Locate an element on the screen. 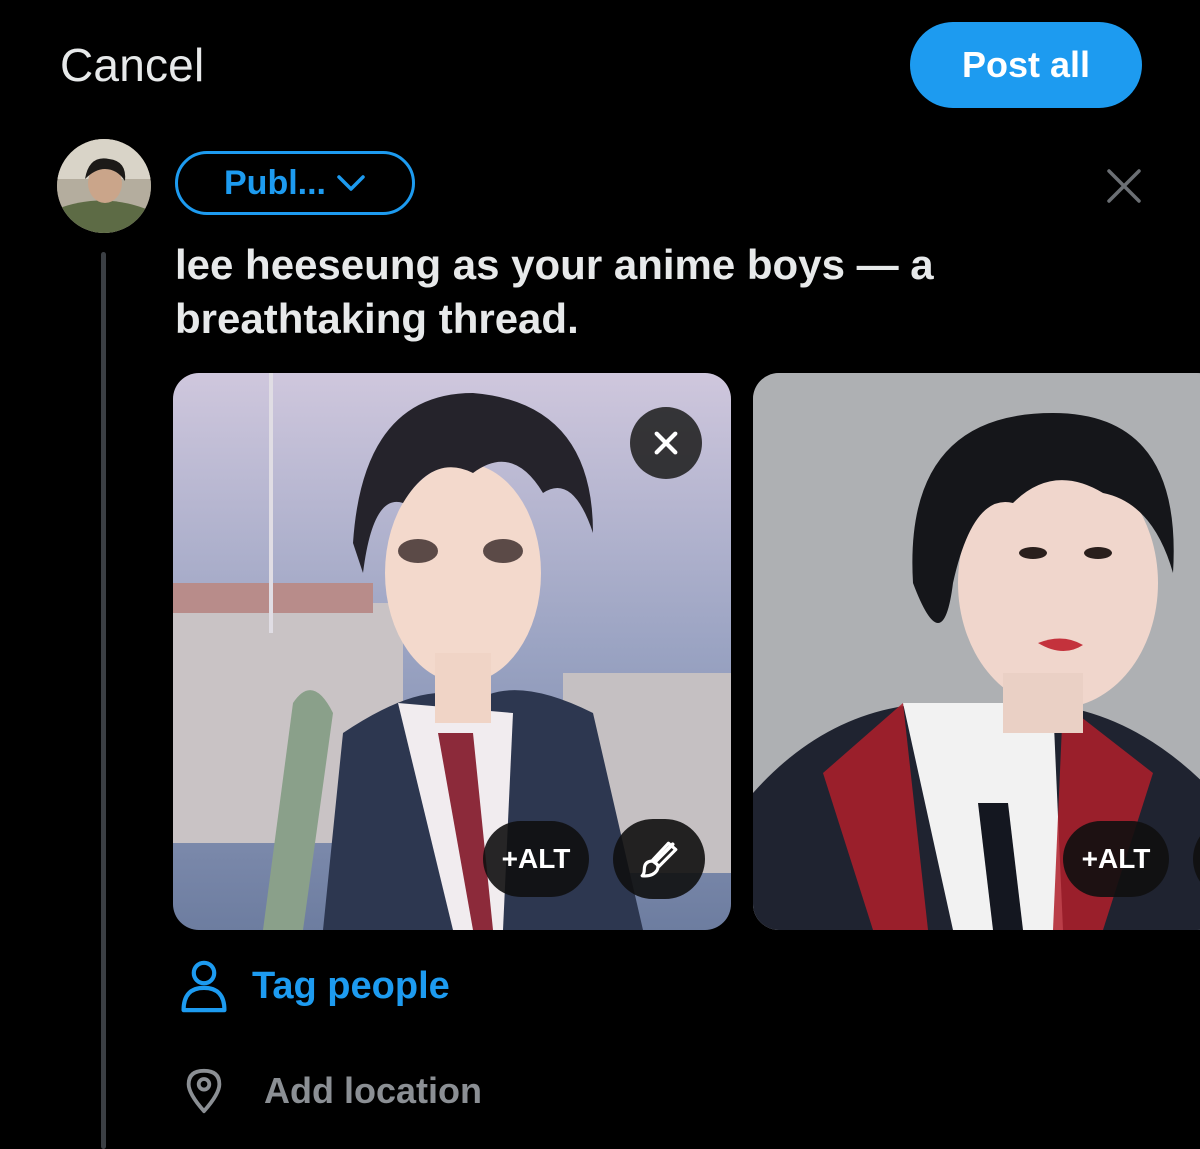 The height and width of the screenshot is (1149, 1200). add-location-button: Add location is located at coordinates (333, 1091).